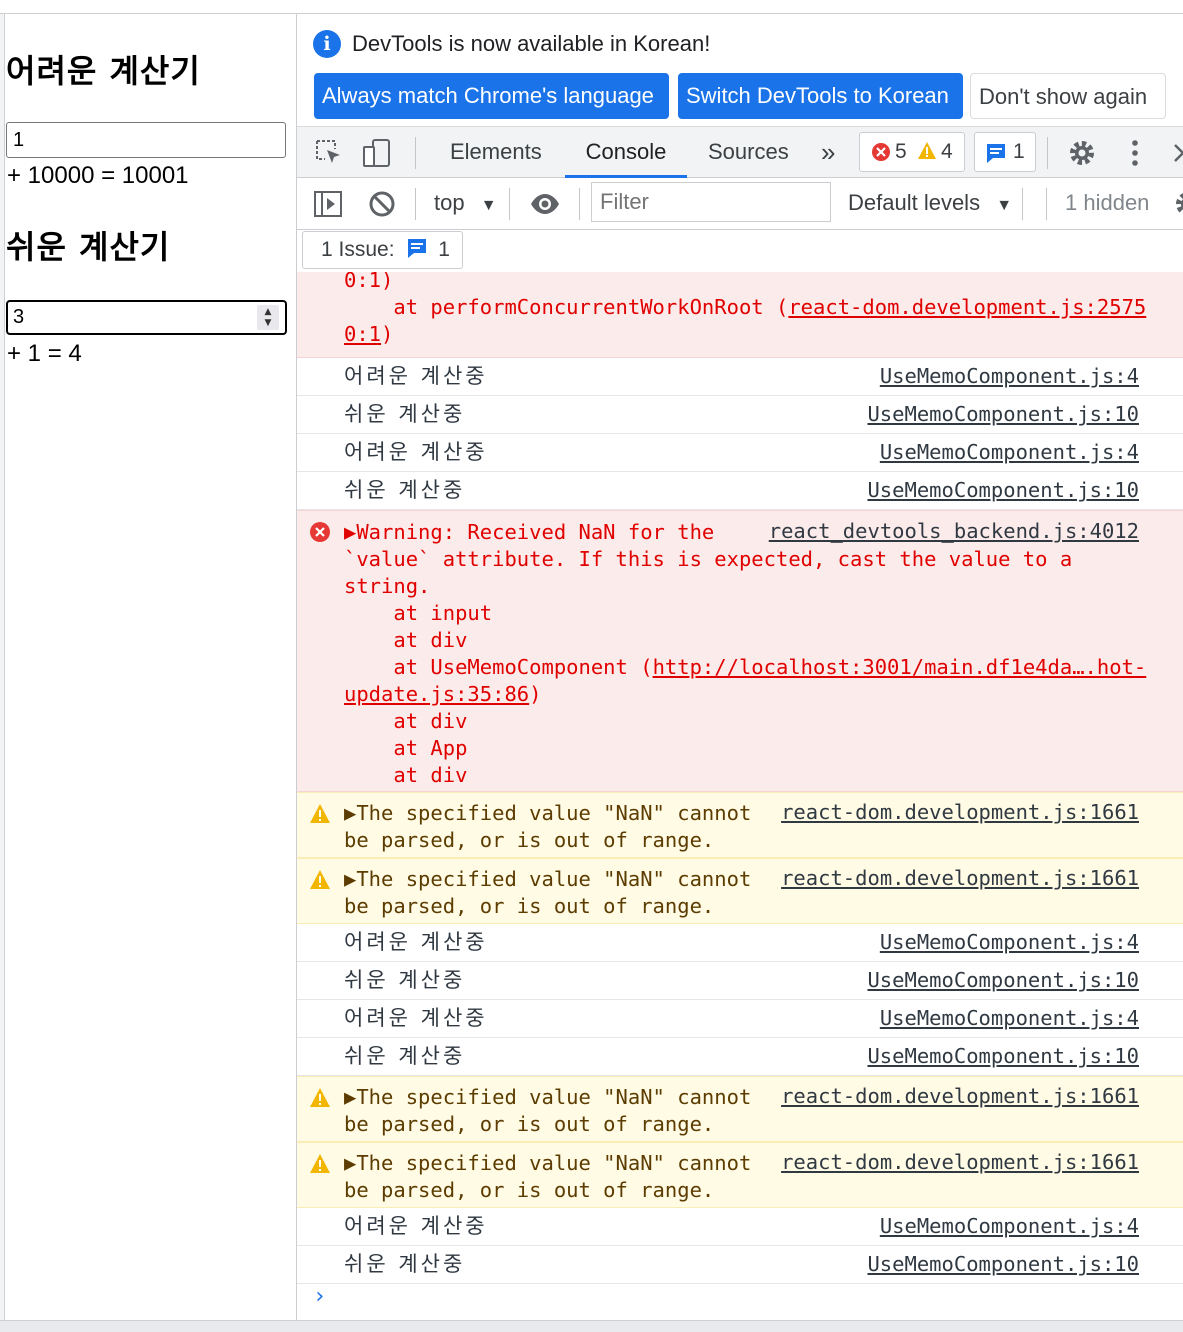 This screenshot has width=1183, height=1332. What do you see at coordinates (545, 204) in the screenshot?
I see `live-expression-eye-icon` at bounding box center [545, 204].